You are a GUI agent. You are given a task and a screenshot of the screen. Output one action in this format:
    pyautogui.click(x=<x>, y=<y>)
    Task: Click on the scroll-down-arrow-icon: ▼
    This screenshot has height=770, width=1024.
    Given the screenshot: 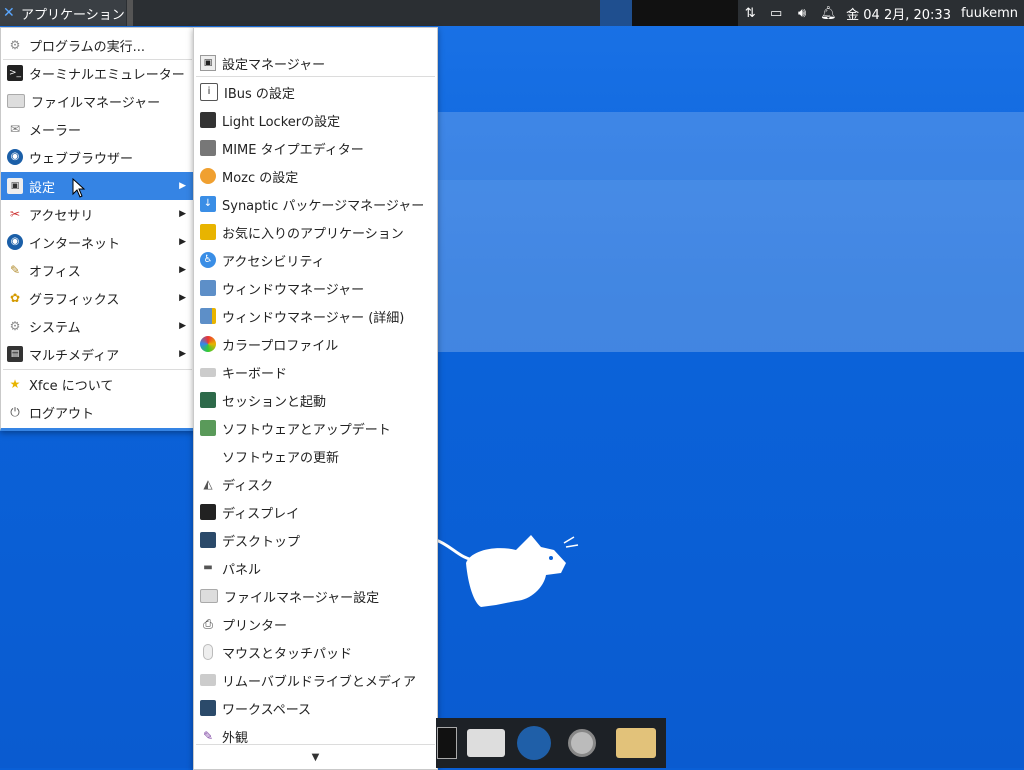 What is the action you would take?
    pyautogui.click(x=315, y=757)
    